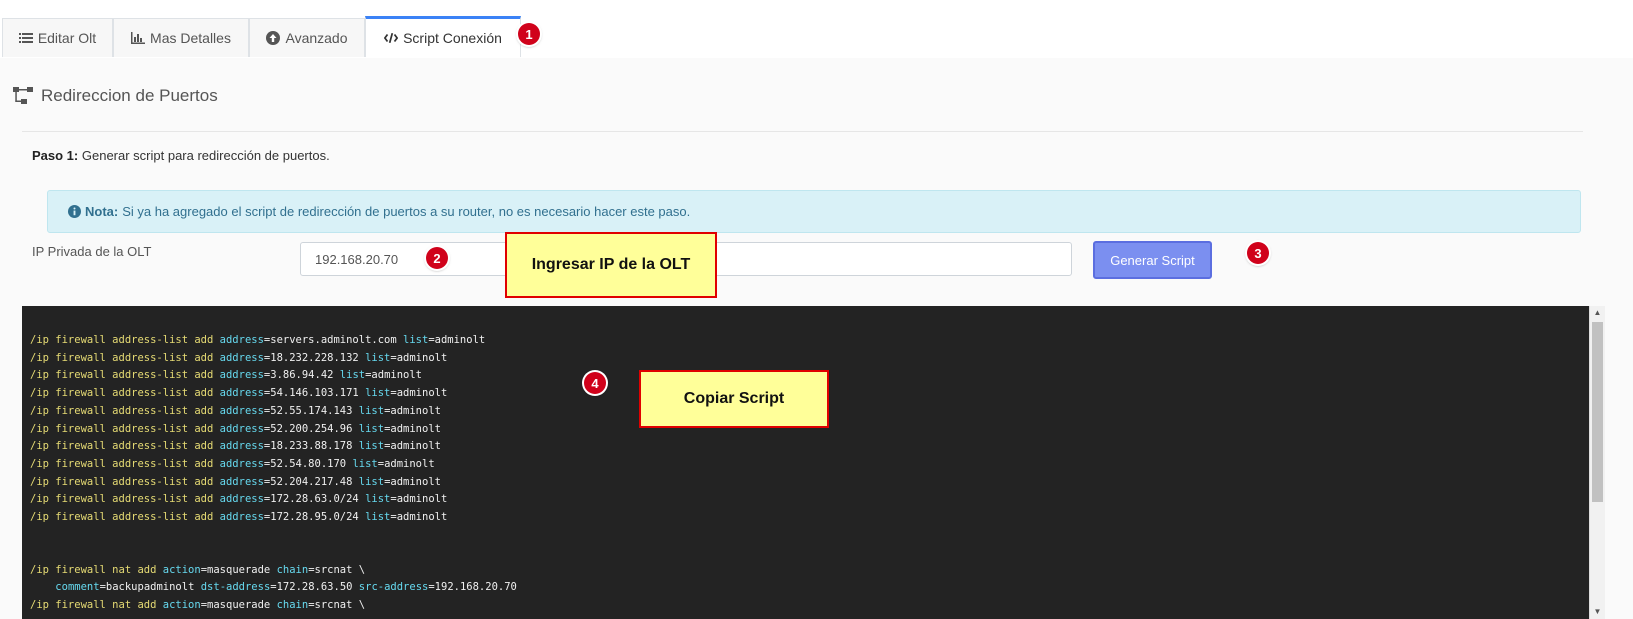 This screenshot has width=1633, height=619. What do you see at coordinates (74, 211) in the screenshot?
I see `info-icon` at bounding box center [74, 211].